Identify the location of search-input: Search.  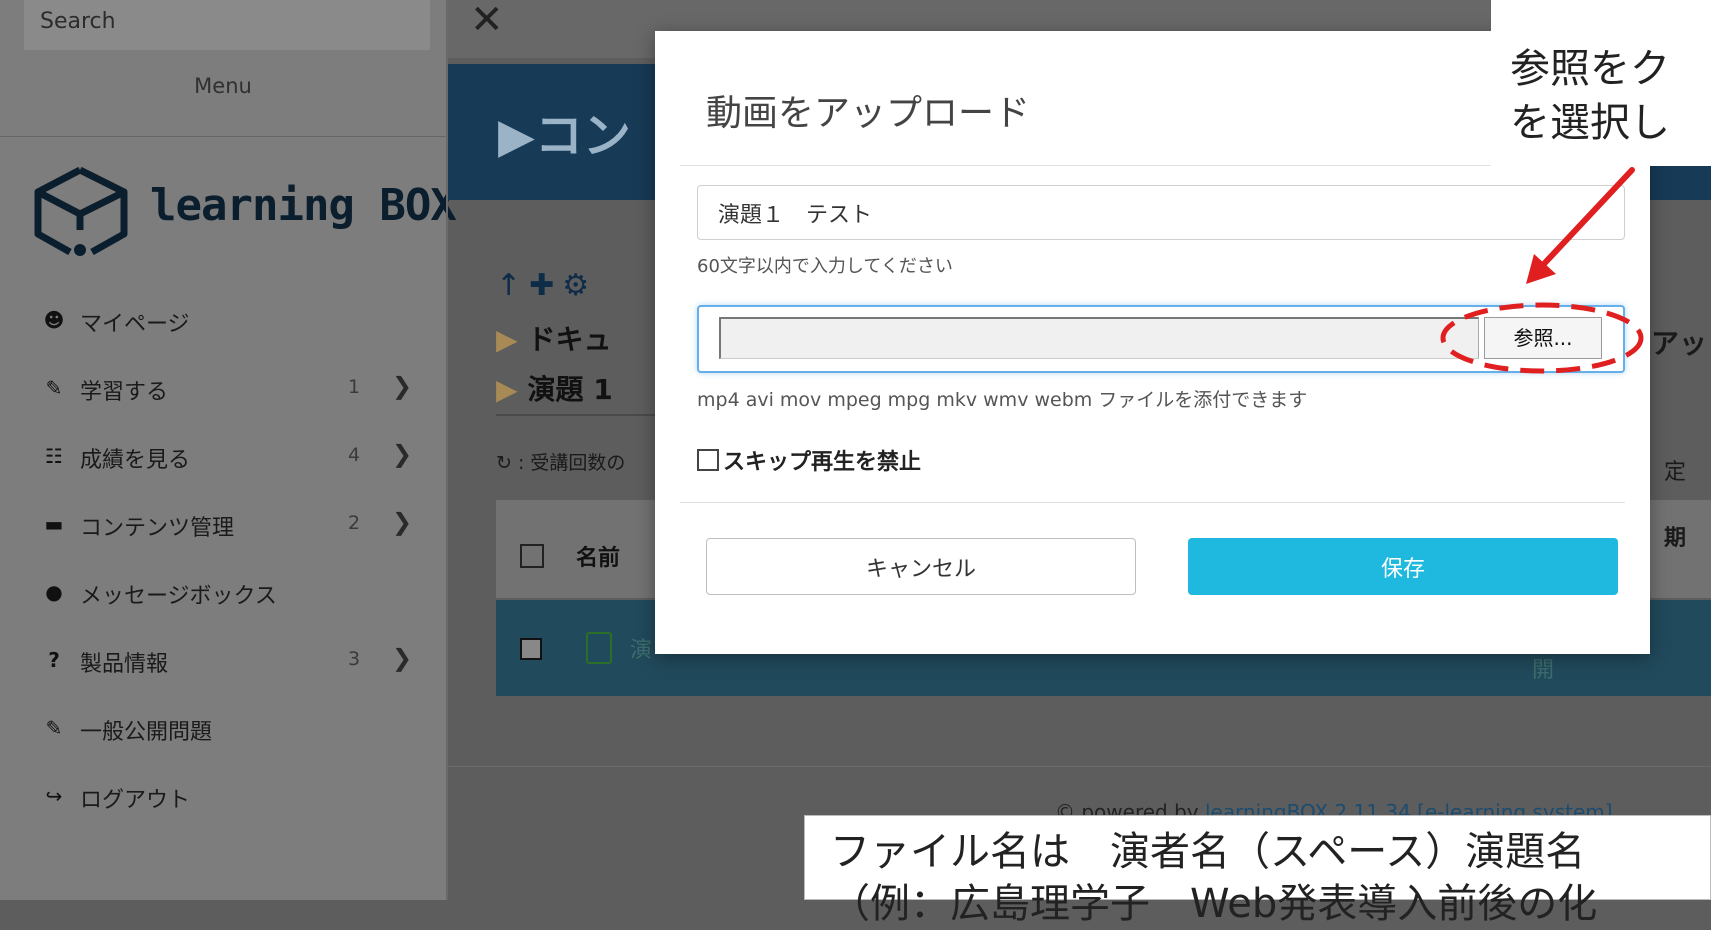
(227, 25).